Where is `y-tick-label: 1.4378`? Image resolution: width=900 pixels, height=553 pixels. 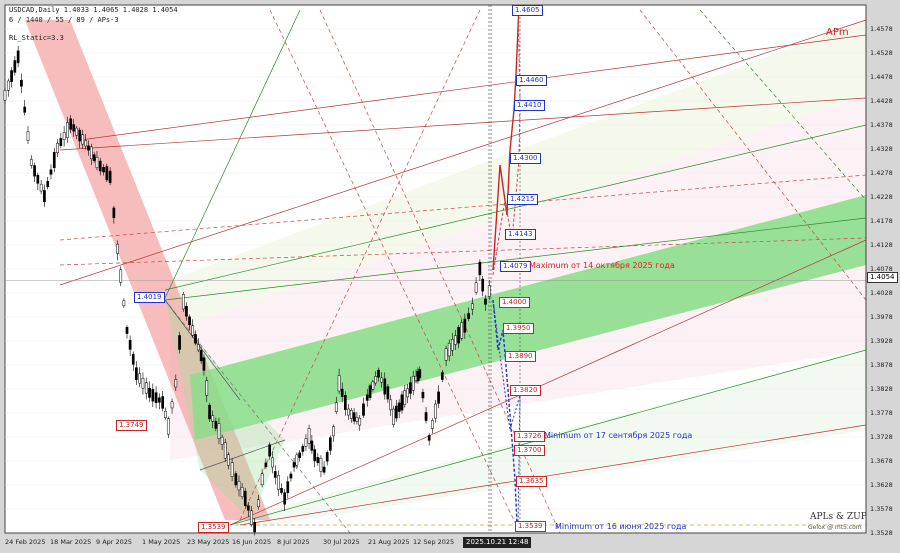 y-tick-label: 1.4378 is located at coordinates (881, 125).